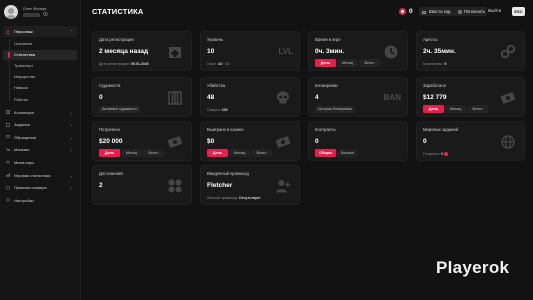 The image size is (533, 300). I want to click on tab-personal: Личные, so click(347, 153).